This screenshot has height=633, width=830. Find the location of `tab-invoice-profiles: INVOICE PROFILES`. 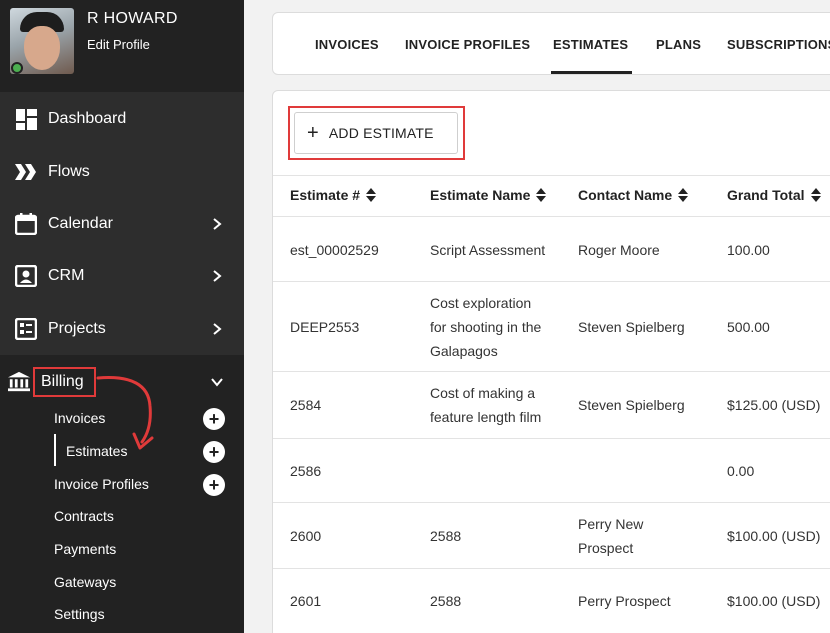

tab-invoice-profiles: INVOICE PROFILES is located at coordinates (467, 44).